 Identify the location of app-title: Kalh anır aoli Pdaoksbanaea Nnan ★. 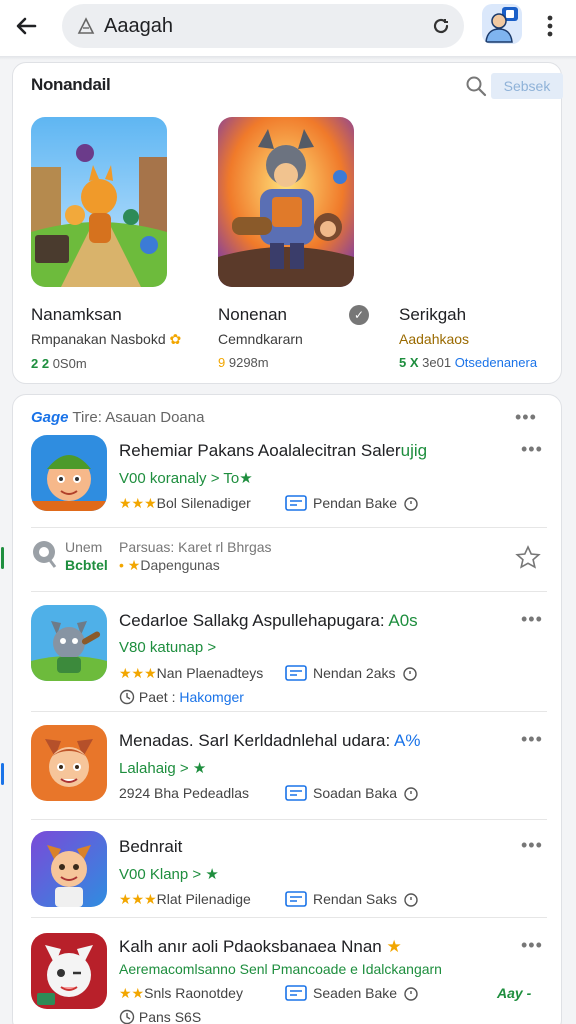
(260, 946).